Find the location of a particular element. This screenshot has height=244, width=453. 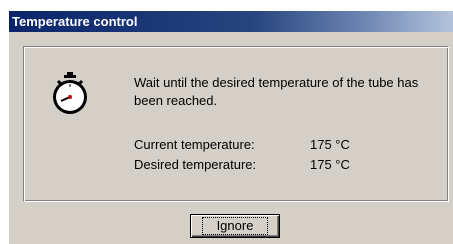

ignore-button-label: Ignore is located at coordinates (235, 226).